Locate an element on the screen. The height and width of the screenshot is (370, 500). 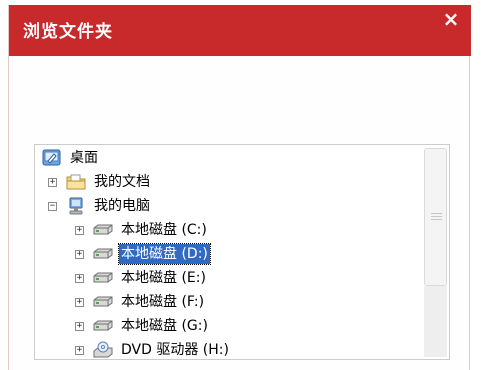
tree-item-drive-c: + 本地磁盘 (C:) is located at coordinates (142, 230).